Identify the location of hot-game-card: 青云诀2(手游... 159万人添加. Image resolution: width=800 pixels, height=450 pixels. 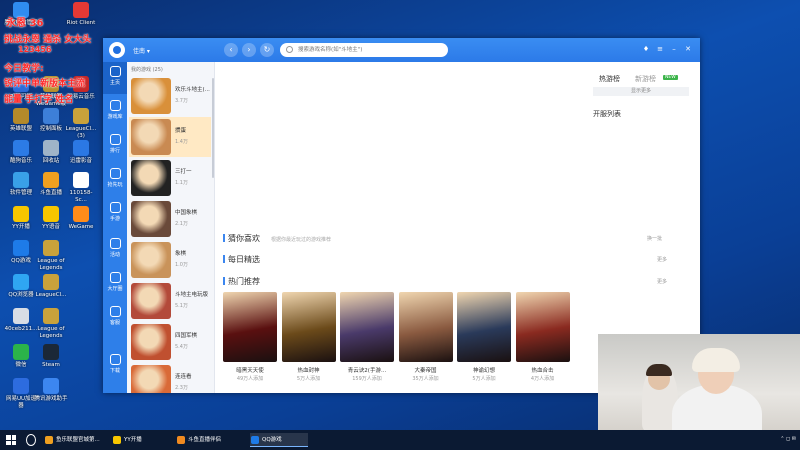
(367, 337).